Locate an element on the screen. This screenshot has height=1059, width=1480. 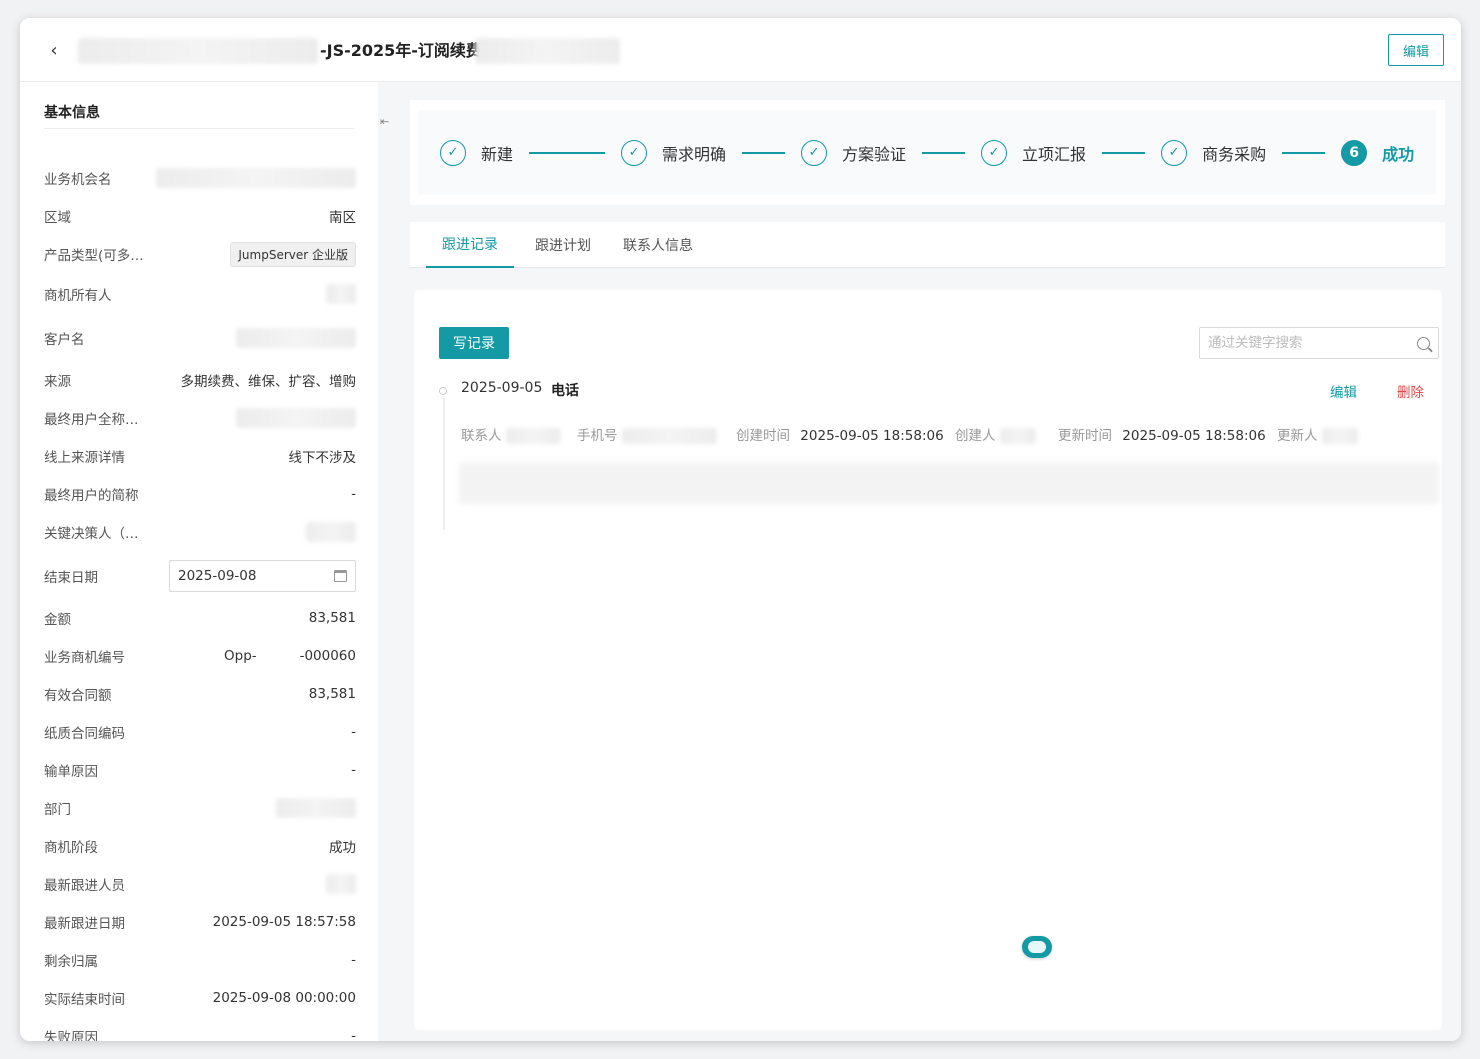
product-tag: JumpServer 企业版 is located at coordinates (293, 254).